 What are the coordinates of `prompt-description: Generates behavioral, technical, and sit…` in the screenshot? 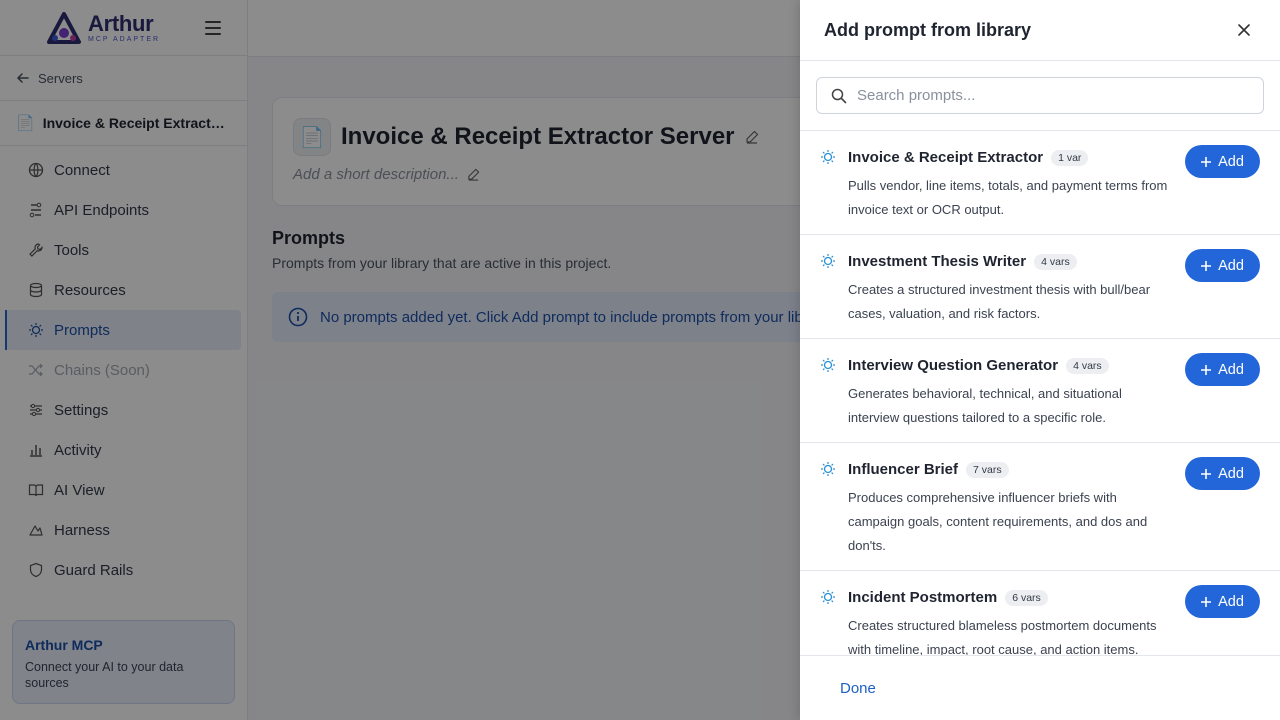 It's located at (985, 405).